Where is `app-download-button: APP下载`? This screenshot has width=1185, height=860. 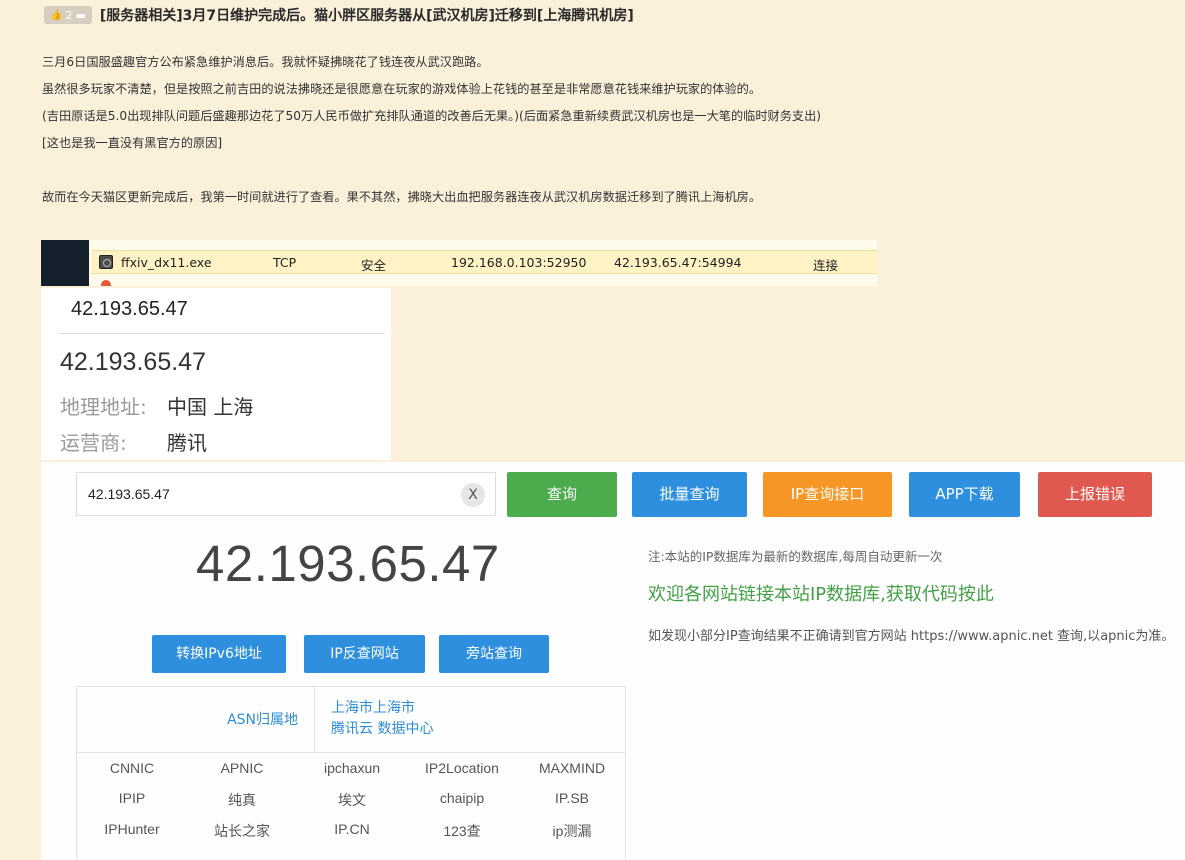 app-download-button: APP下载 is located at coordinates (964, 494).